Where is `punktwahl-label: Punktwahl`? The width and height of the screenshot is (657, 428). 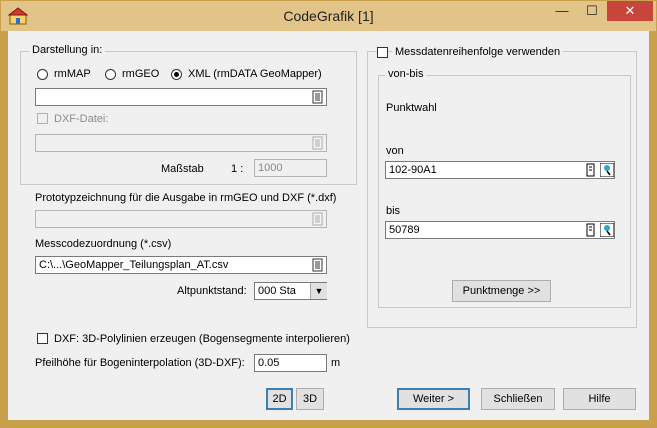
punktwahl-label: Punktwahl is located at coordinates (411, 108).